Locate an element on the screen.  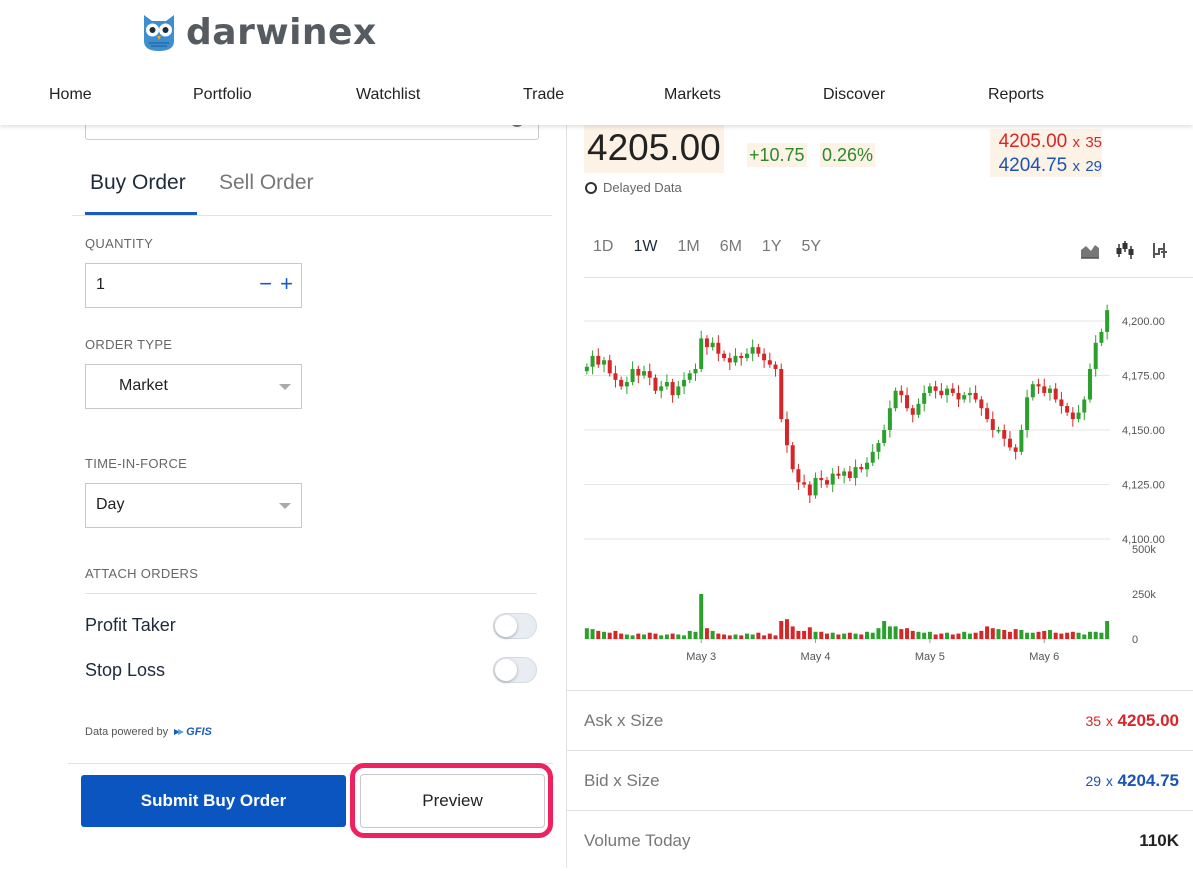
tif-select: Day is located at coordinates (193, 505).